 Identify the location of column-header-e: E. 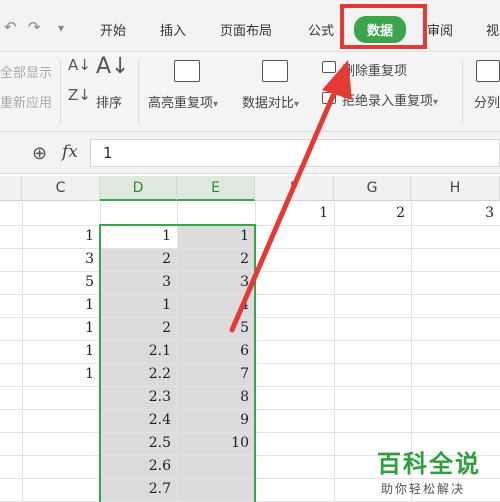
(216, 188).